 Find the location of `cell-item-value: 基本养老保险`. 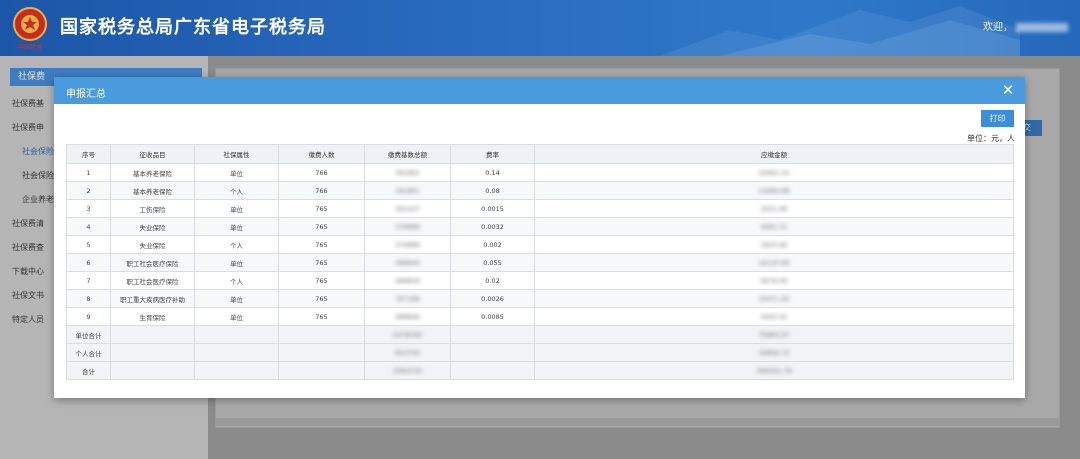

cell-item-value: 基本养老保险 is located at coordinates (152, 173).